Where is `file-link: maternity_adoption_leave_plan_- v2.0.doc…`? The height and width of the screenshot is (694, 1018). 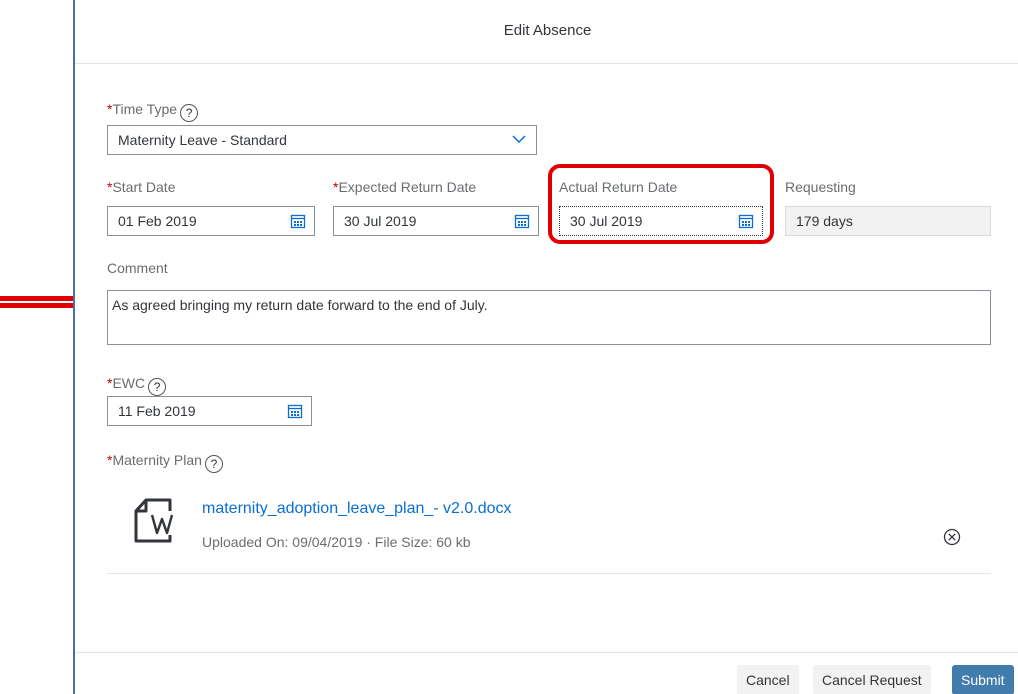 file-link: maternity_adoption_leave_plan_- v2.0.doc… is located at coordinates (357, 509).